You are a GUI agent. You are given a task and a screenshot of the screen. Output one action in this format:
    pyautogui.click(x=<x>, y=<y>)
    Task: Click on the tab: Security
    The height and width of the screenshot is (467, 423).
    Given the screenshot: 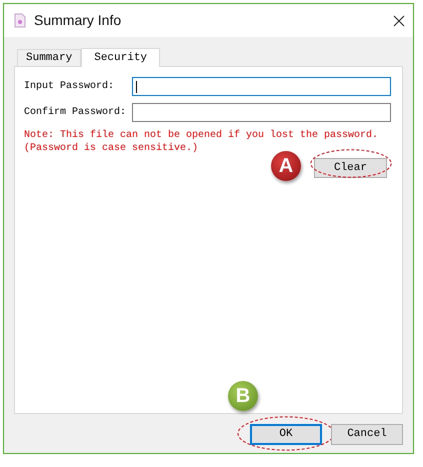 What is the action you would take?
    pyautogui.click(x=120, y=57)
    